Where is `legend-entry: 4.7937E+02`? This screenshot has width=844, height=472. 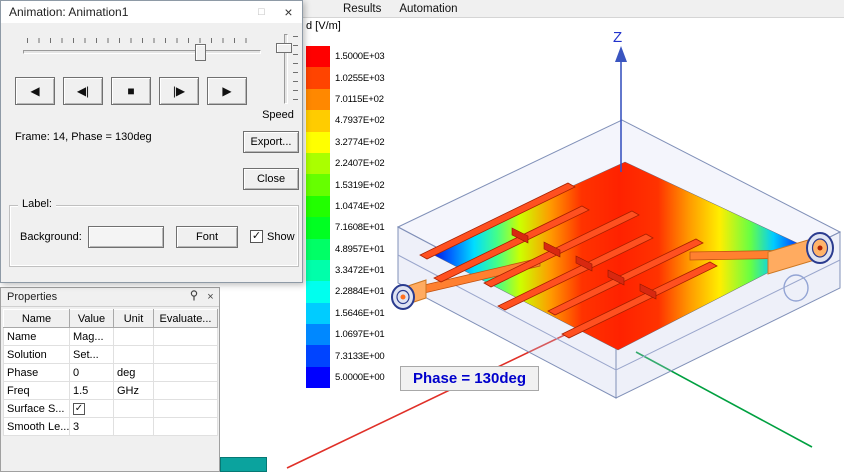
legend-entry: 4.7937E+02 is located at coordinates (345, 121).